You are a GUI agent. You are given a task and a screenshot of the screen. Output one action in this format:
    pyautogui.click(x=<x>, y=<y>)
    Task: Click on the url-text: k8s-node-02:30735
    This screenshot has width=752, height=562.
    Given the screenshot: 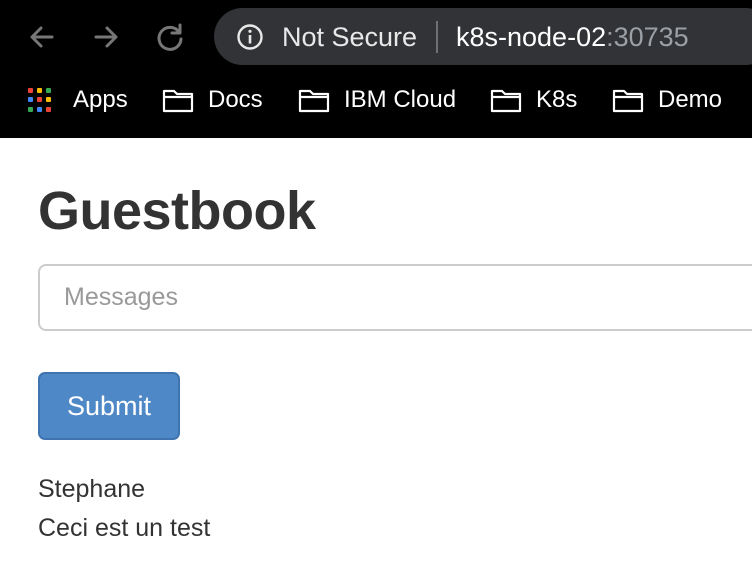 What is the action you would take?
    pyautogui.click(x=572, y=37)
    